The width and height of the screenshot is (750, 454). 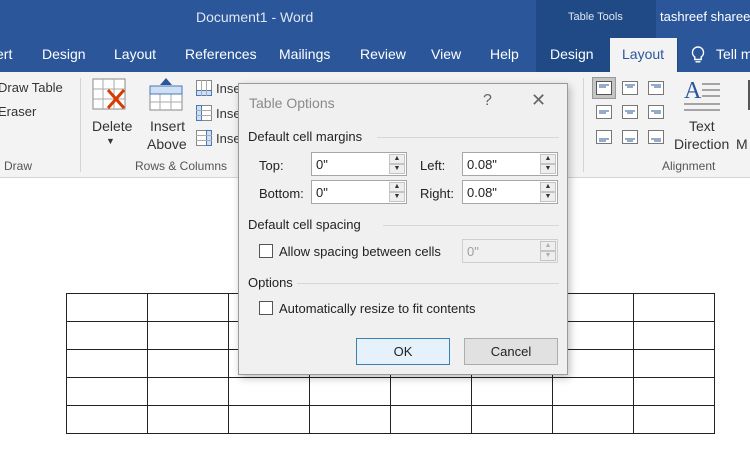 What do you see at coordinates (204, 138) in the screenshot?
I see `insert-right-icon` at bounding box center [204, 138].